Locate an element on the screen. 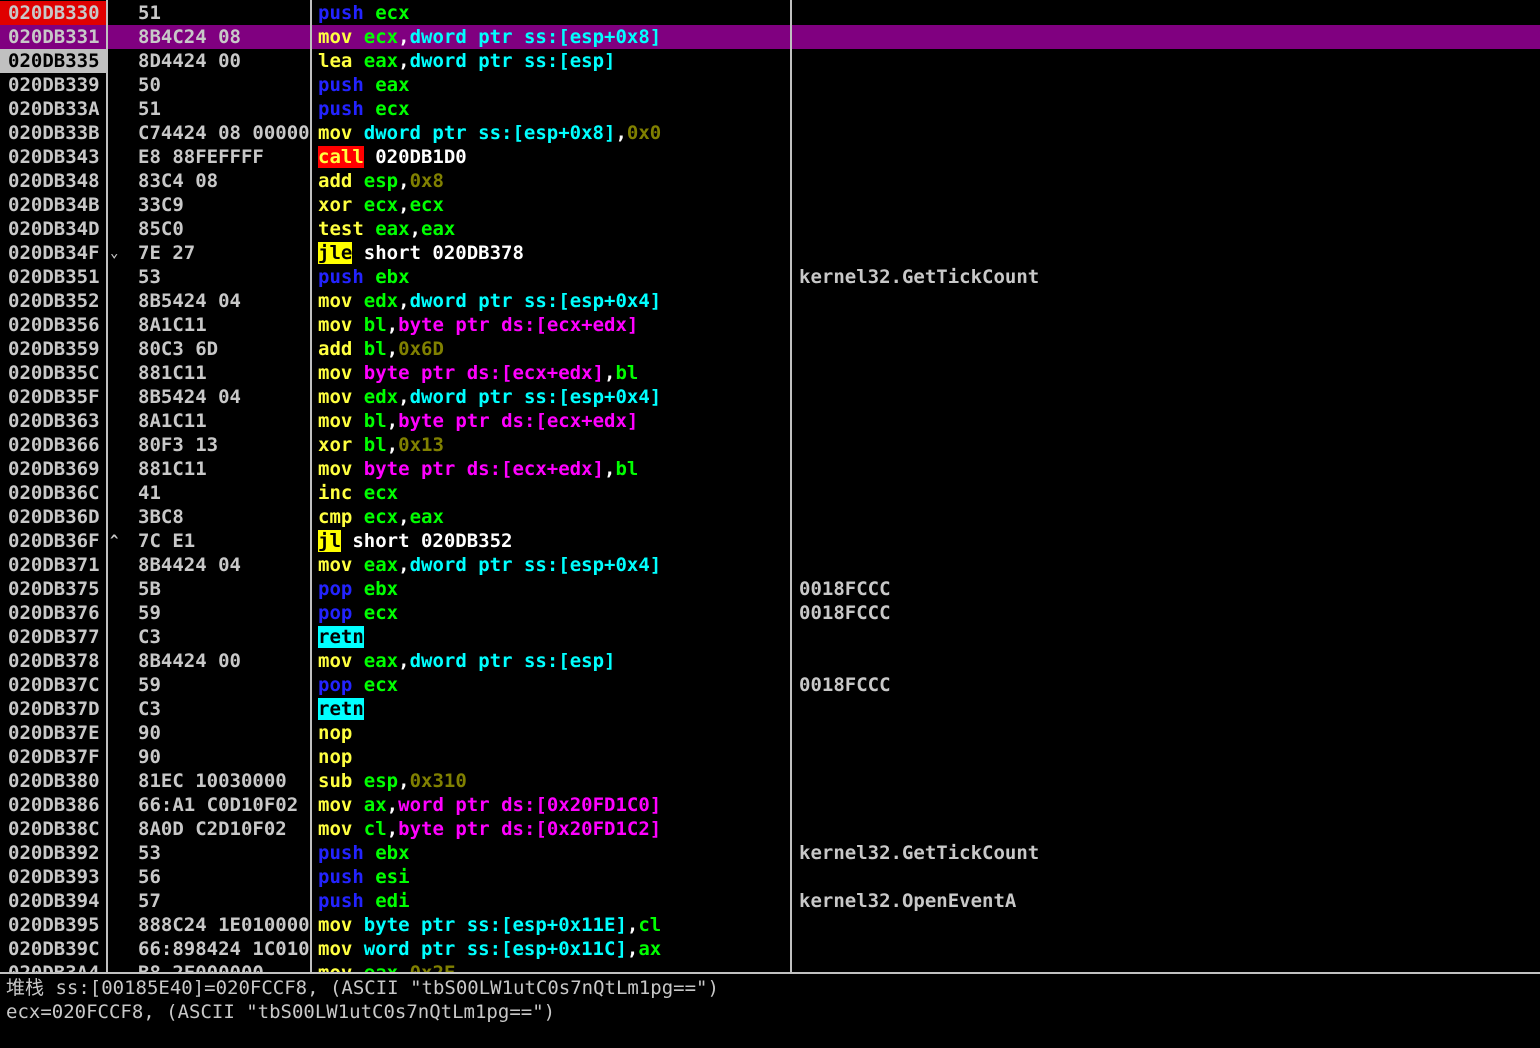 The height and width of the screenshot is (1048, 1540). address-cell: 020DB393 is located at coordinates (53, 877).